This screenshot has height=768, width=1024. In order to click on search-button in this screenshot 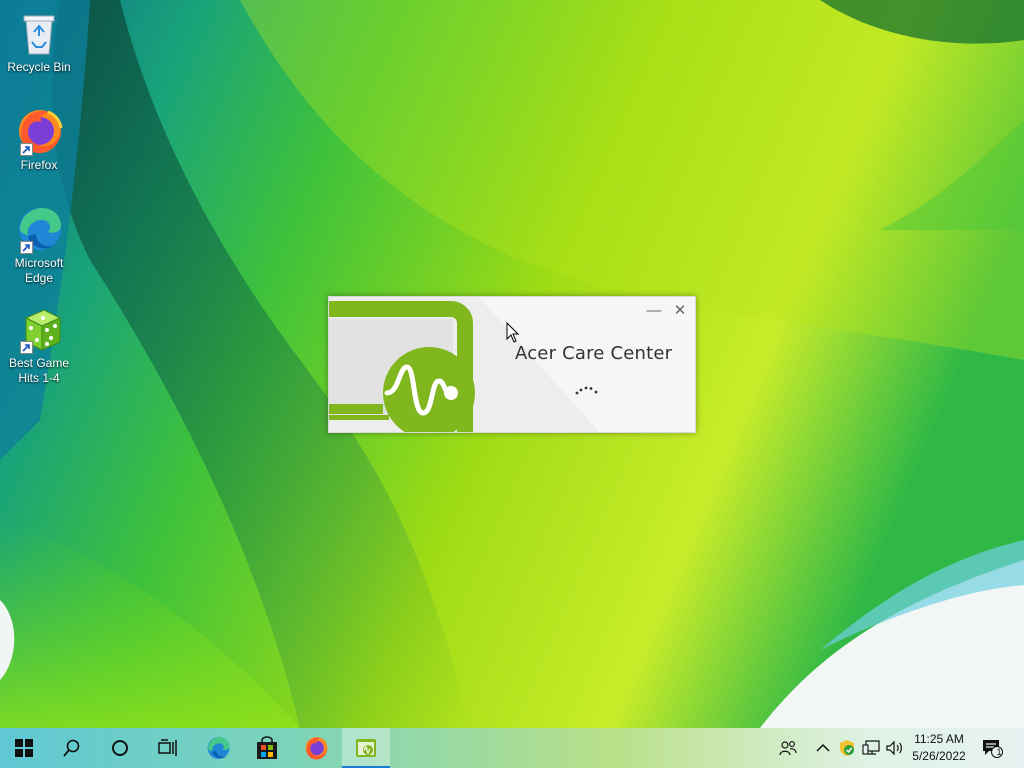, I will do `click(72, 748)`.